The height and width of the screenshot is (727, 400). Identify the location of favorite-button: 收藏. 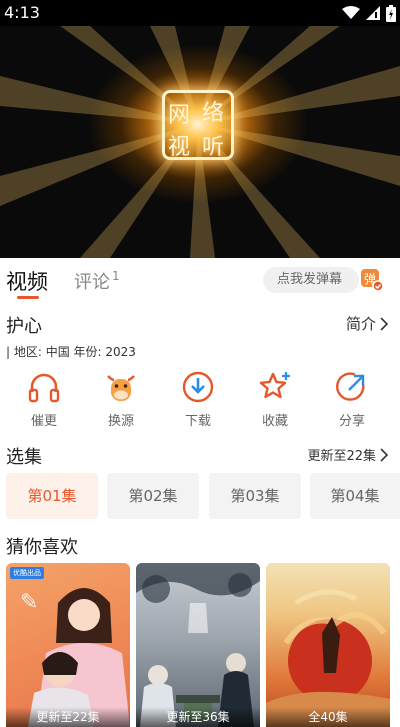
(275, 399).